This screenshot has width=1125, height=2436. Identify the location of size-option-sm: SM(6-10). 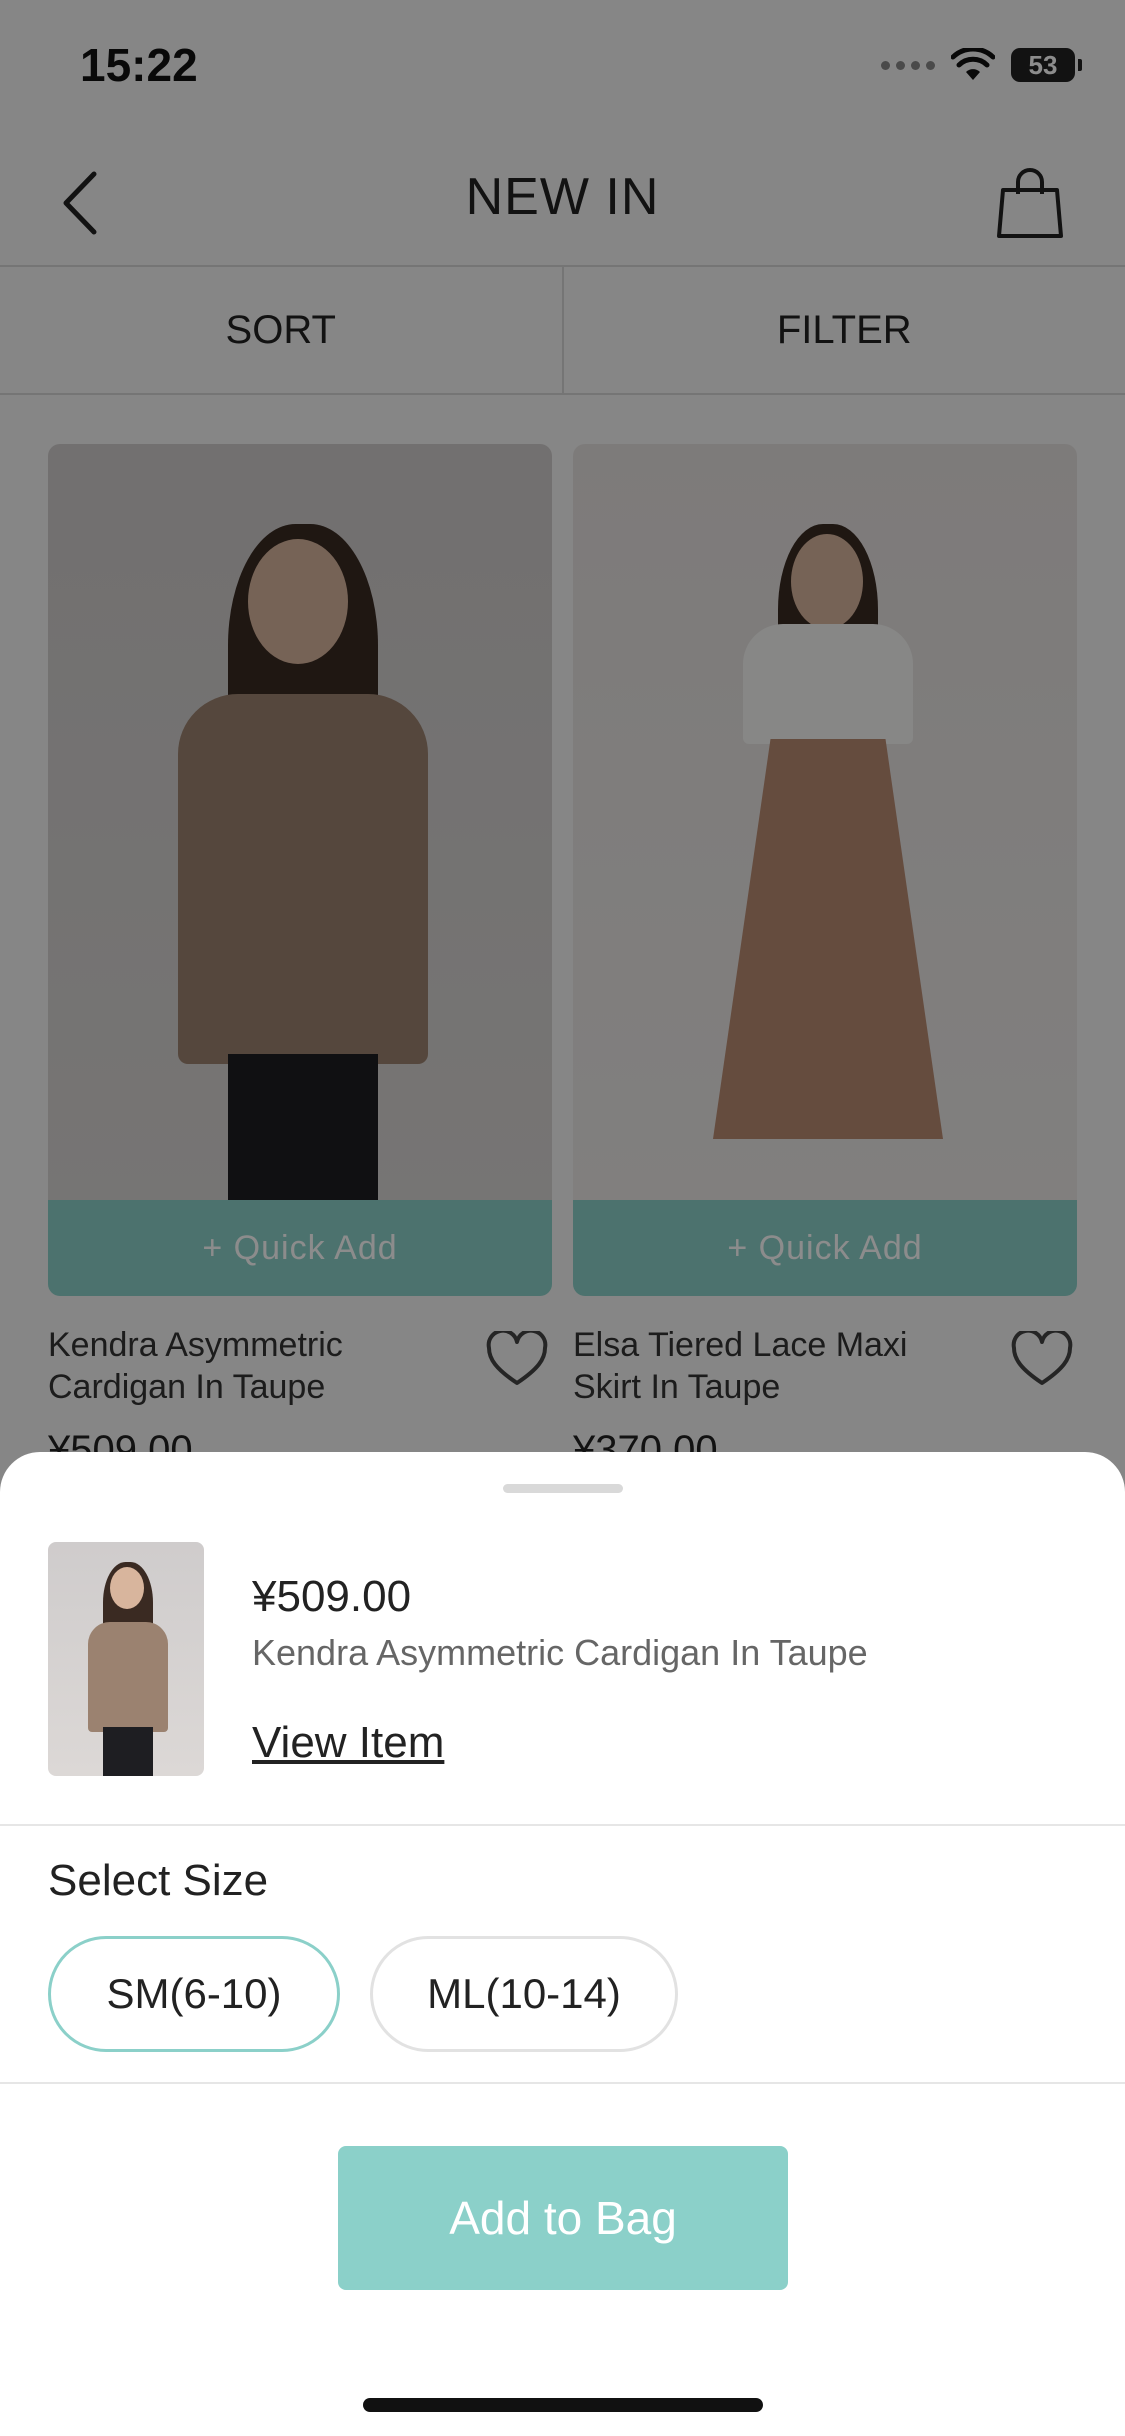
(194, 1994).